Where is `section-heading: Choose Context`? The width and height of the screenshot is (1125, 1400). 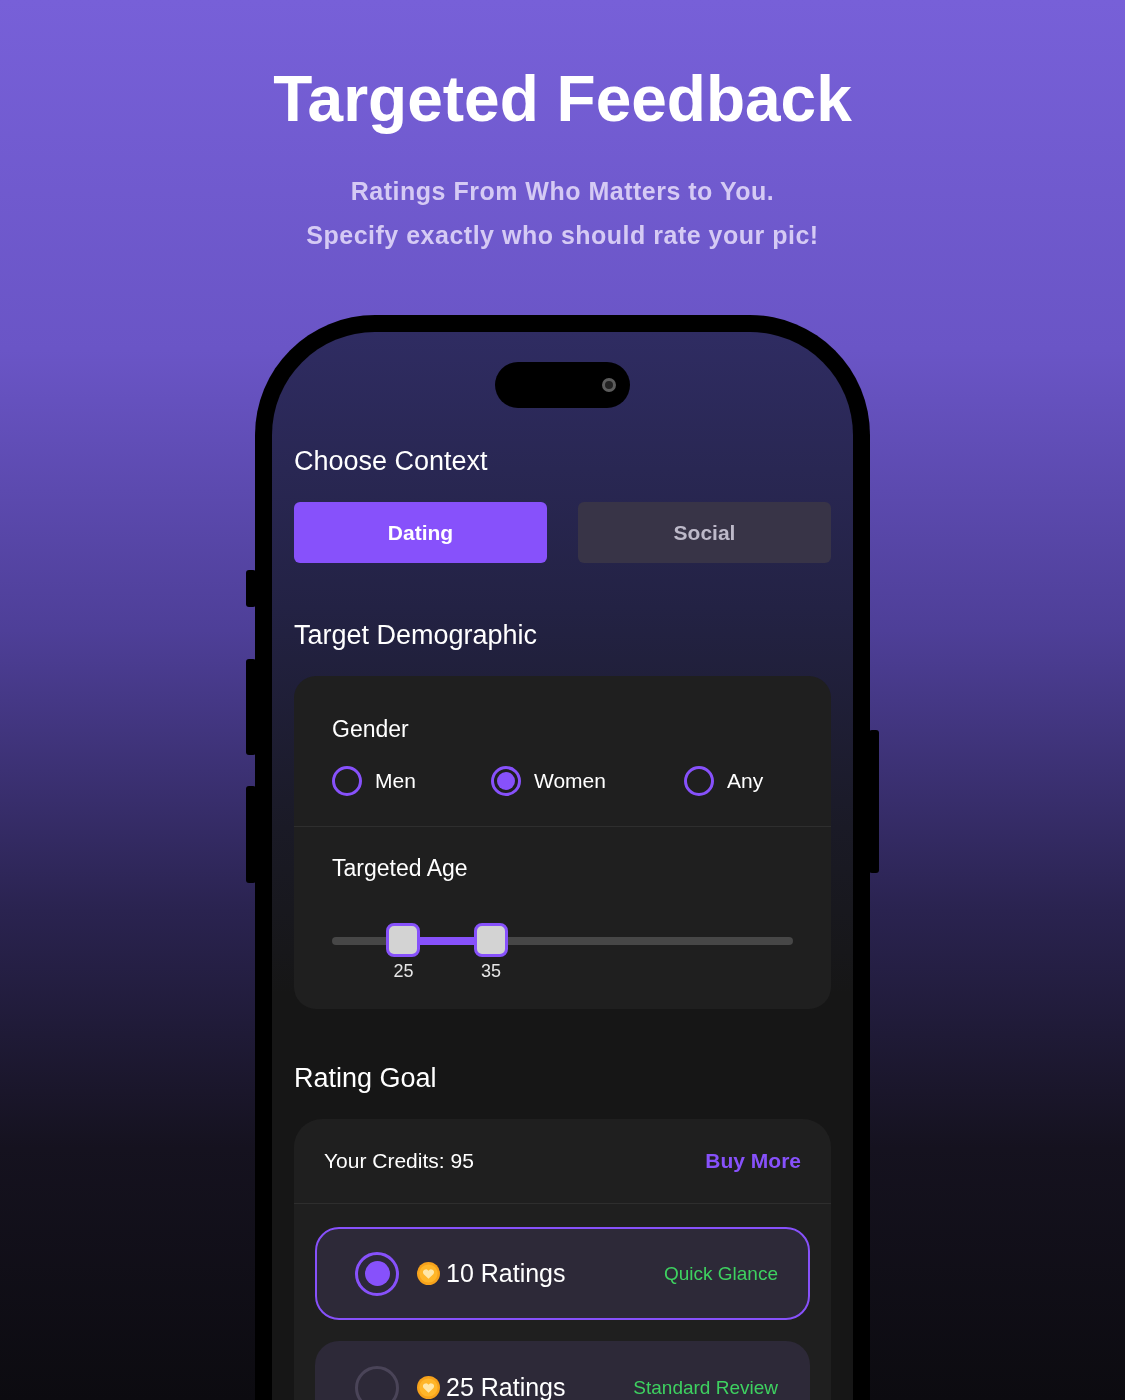 section-heading: Choose Context is located at coordinates (391, 461).